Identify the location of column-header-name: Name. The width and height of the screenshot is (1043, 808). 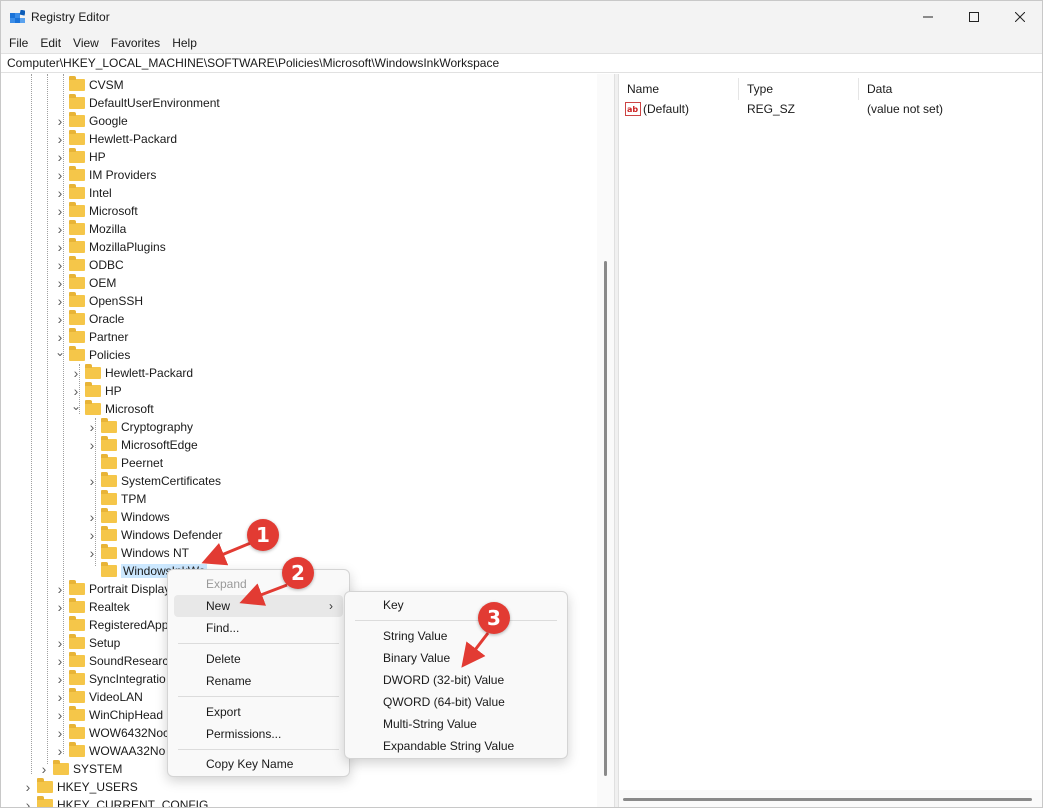
(679, 89).